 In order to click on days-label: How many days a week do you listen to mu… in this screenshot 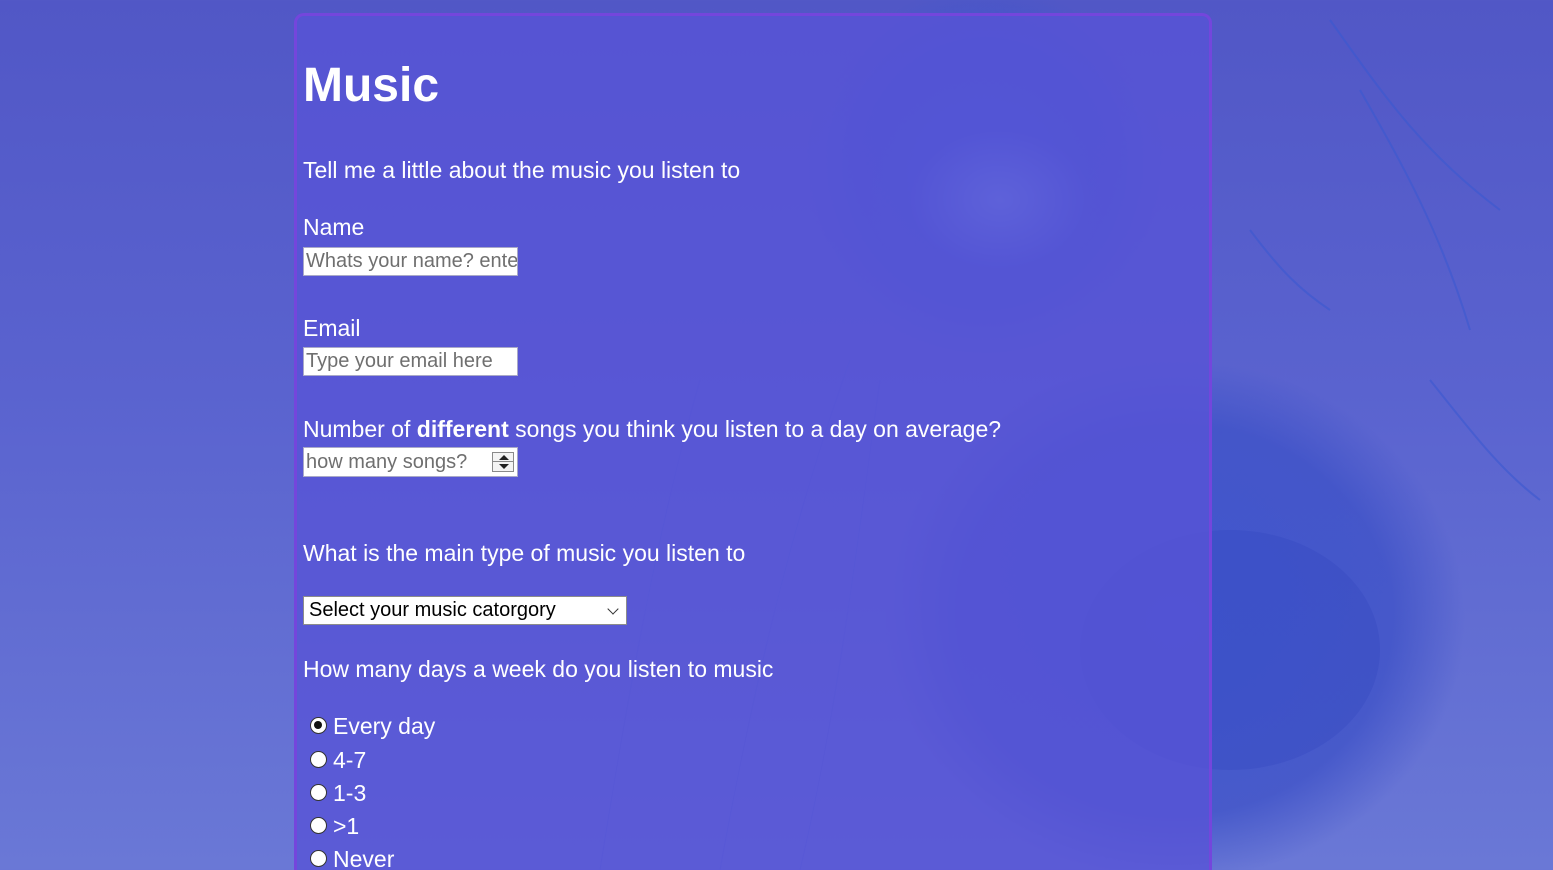, I will do `click(538, 669)`.